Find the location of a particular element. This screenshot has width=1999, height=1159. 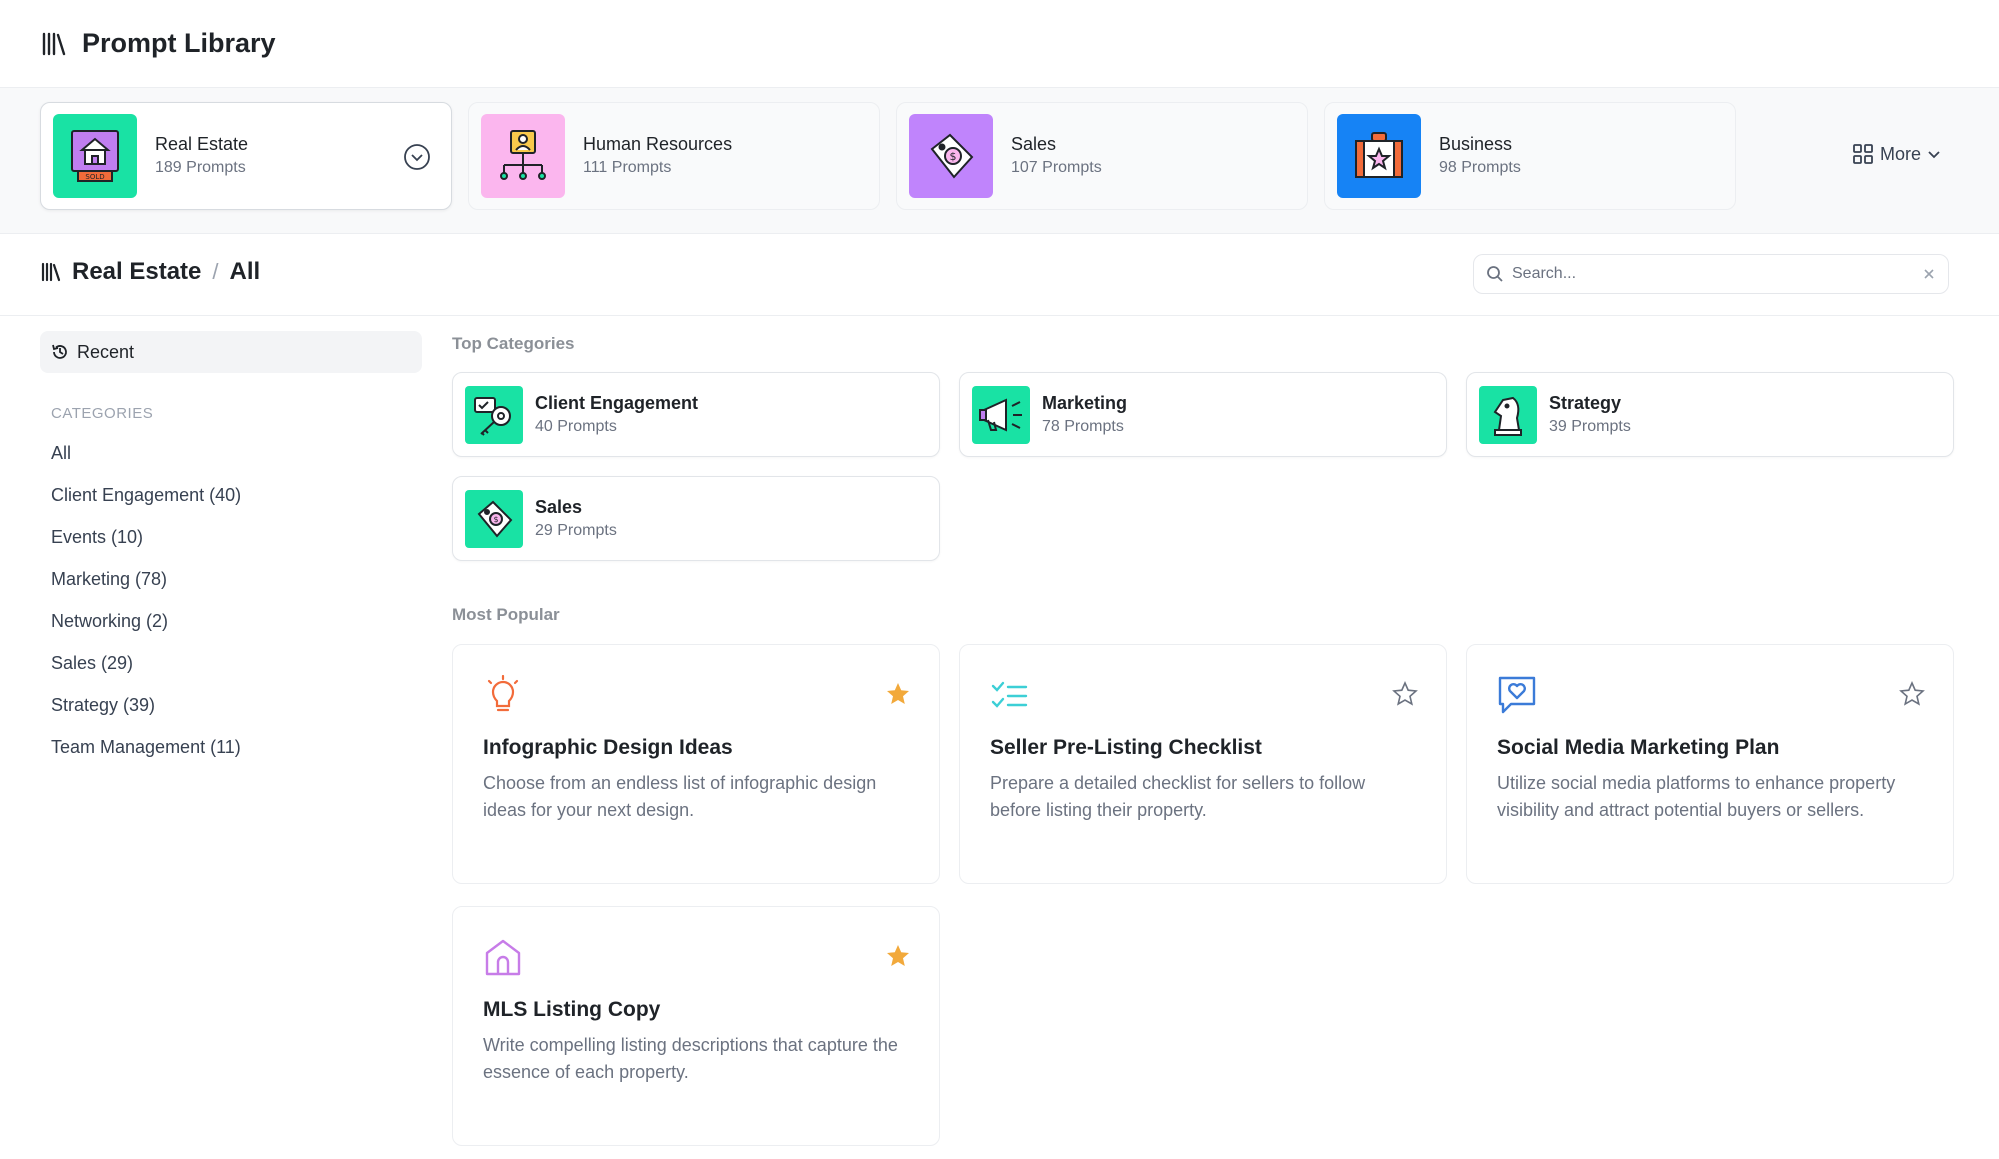

industry-count: 98 Prompts is located at coordinates (1480, 167).